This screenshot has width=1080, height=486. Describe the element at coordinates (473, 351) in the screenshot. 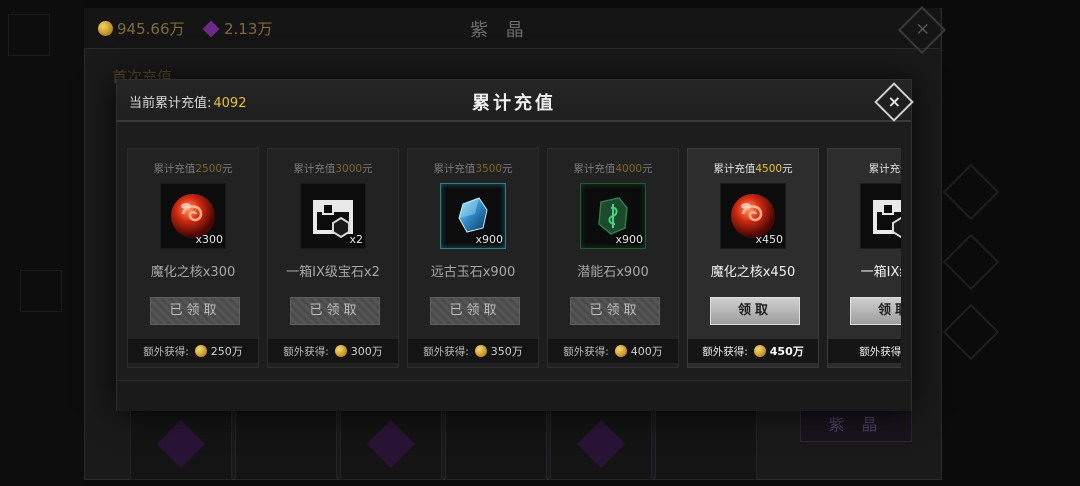

I see `bonus-reward: 额外获得: 350万` at that location.